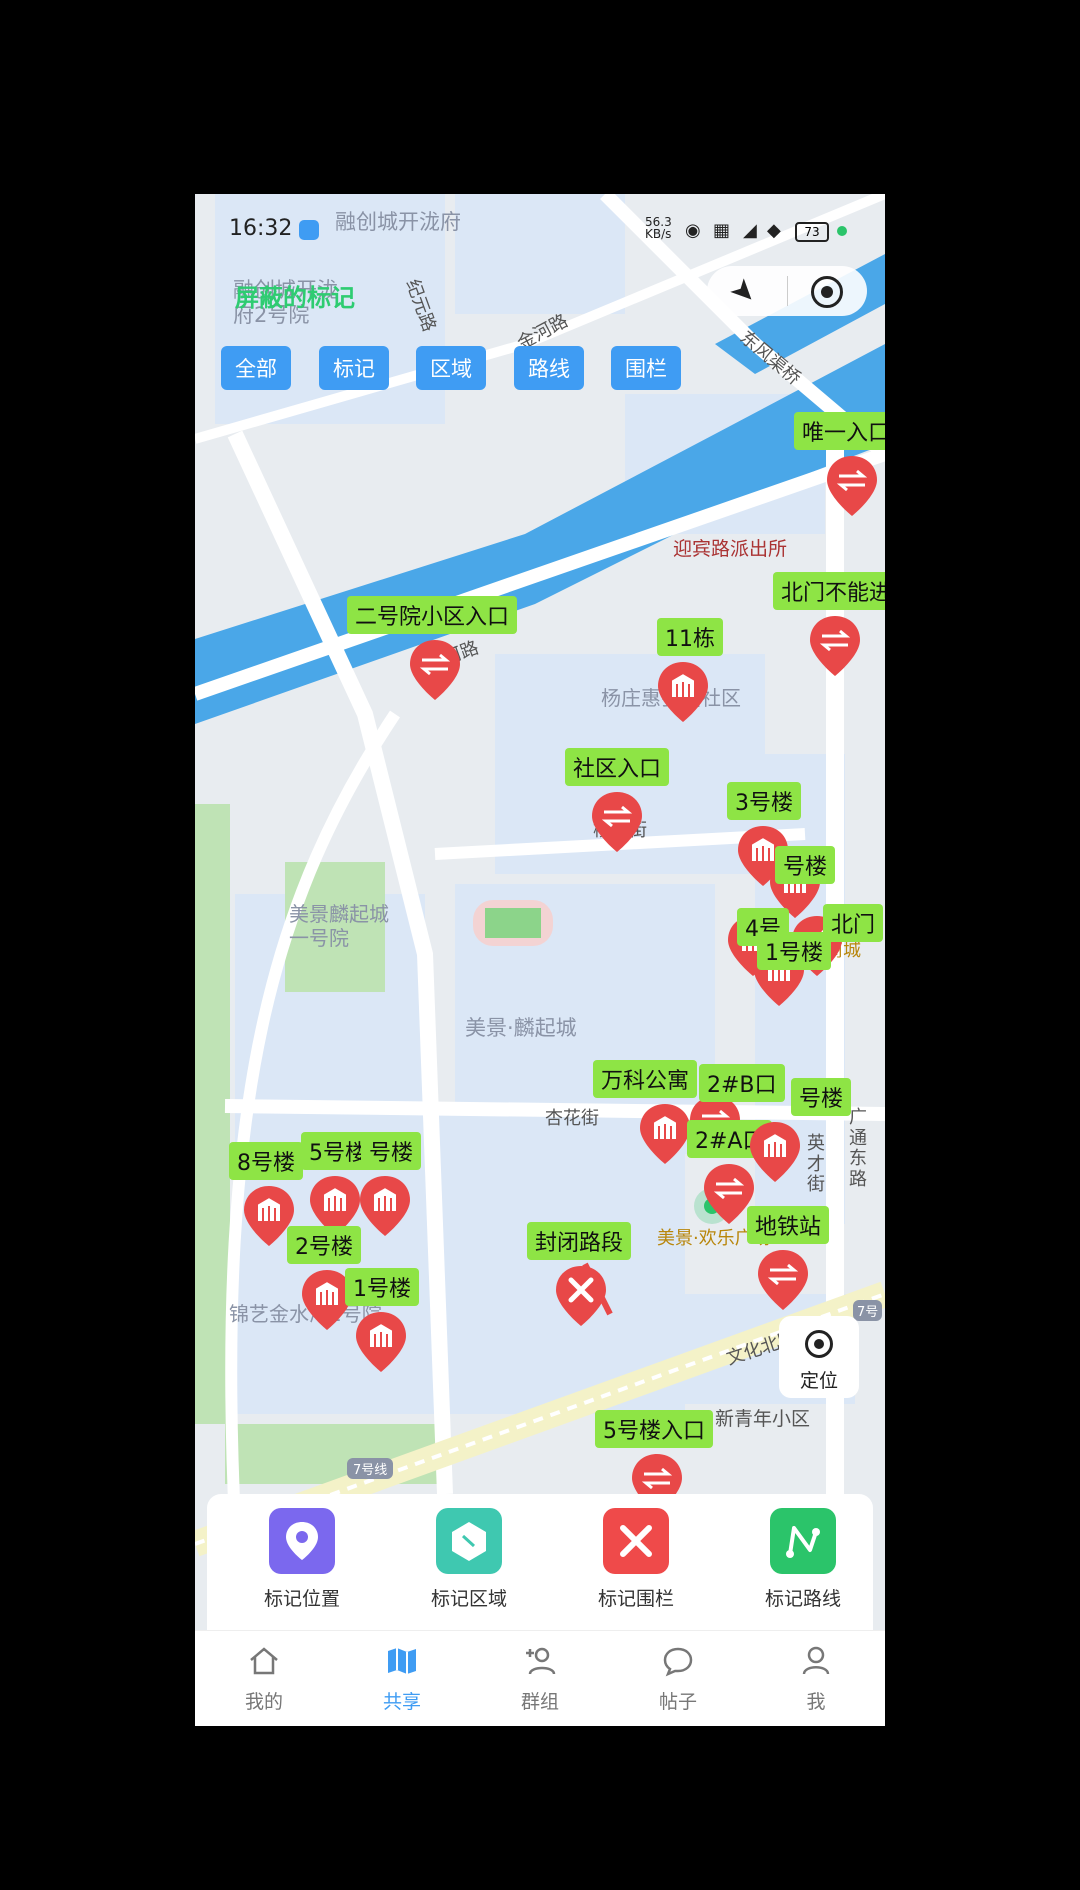 This screenshot has width=1080, height=1890. Describe the element at coordinates (261, 228) in the screenshot. I see `status-time: 16:32` at that location.